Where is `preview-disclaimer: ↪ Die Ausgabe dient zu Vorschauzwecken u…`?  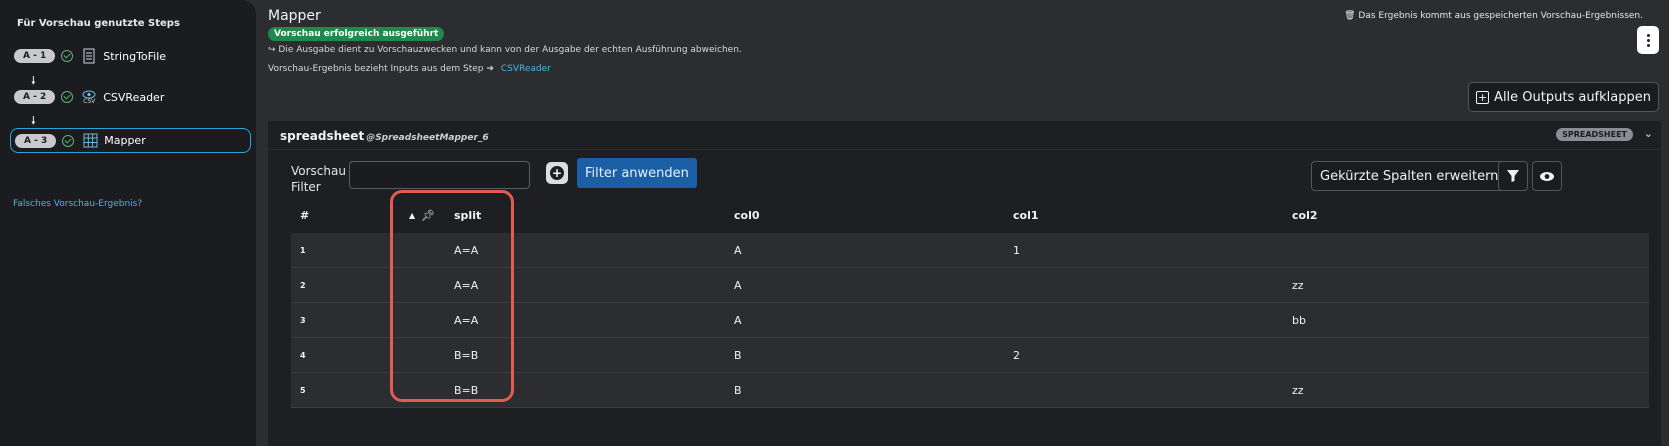 preview-disclaimer: ↪ Die Ausgabe dient zu Vorschauzwecken u… is located at coordinates (505, 50).